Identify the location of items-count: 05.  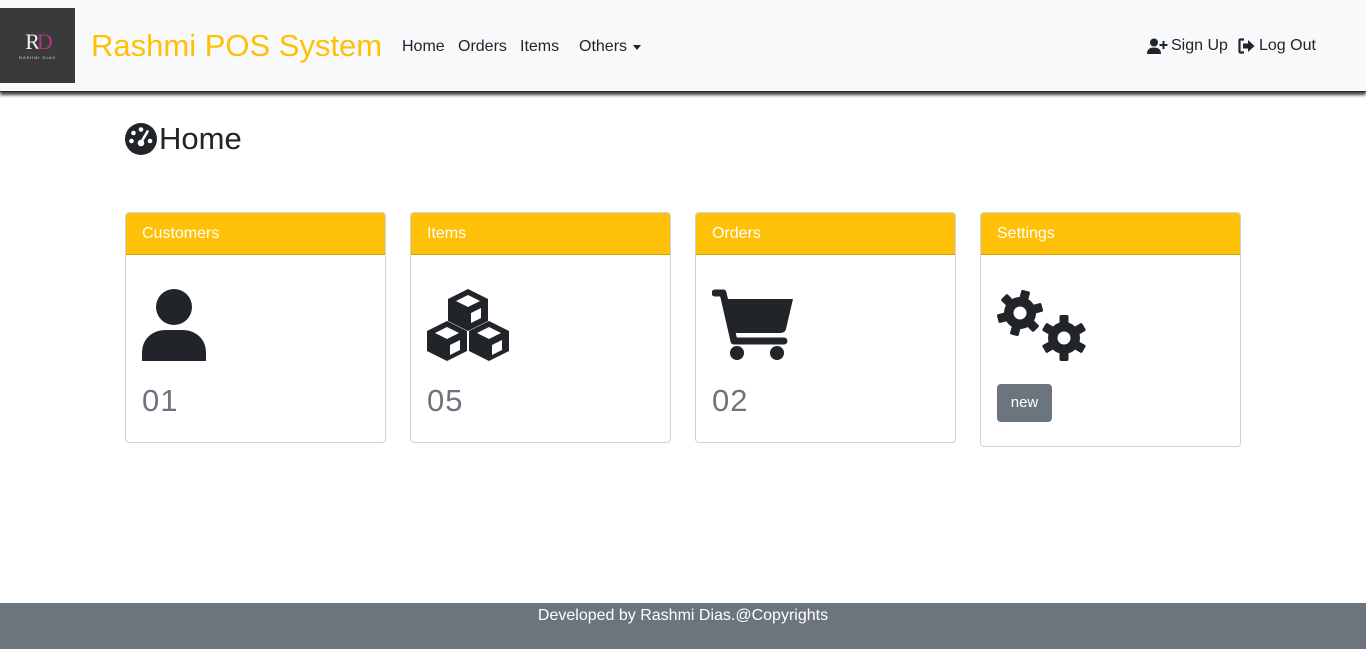
(445, 400).